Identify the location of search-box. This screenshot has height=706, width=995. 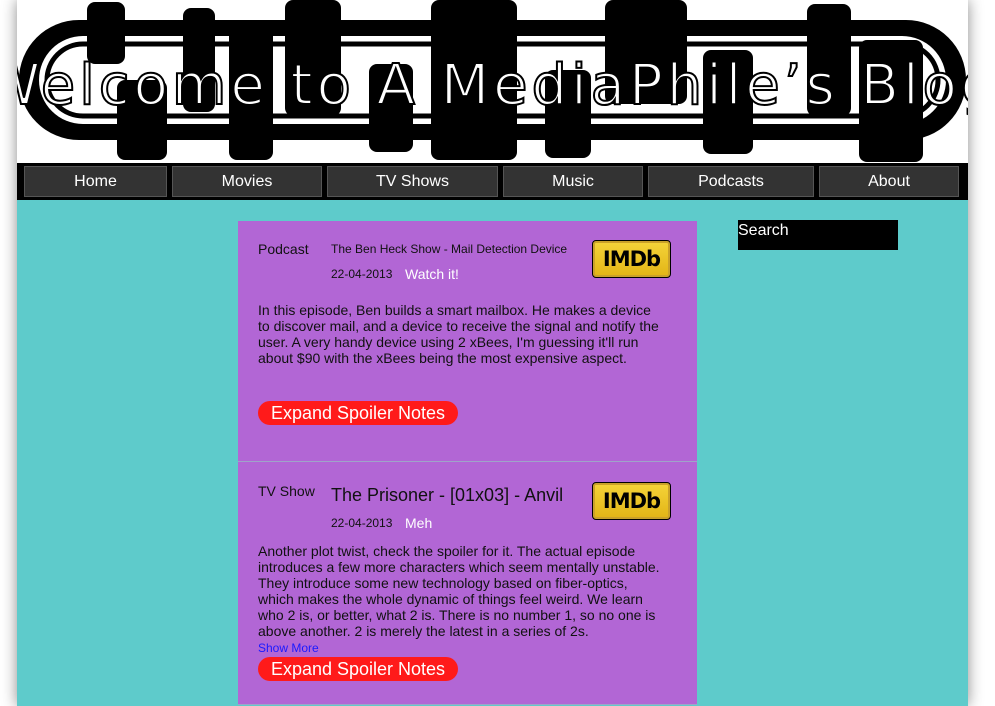
(818, 235).